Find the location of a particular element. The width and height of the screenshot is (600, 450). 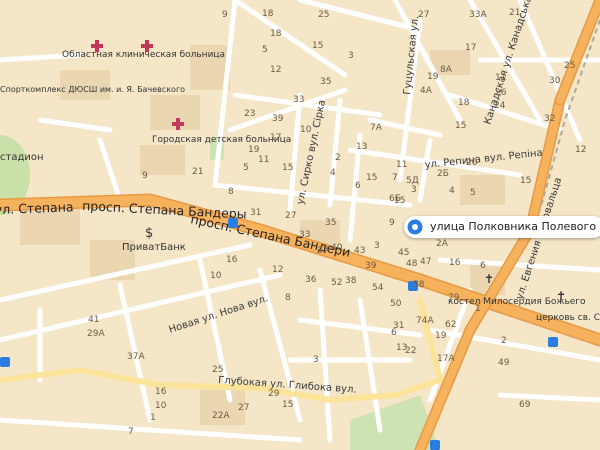

house-number: 43 is located at coordinates (359, 251).